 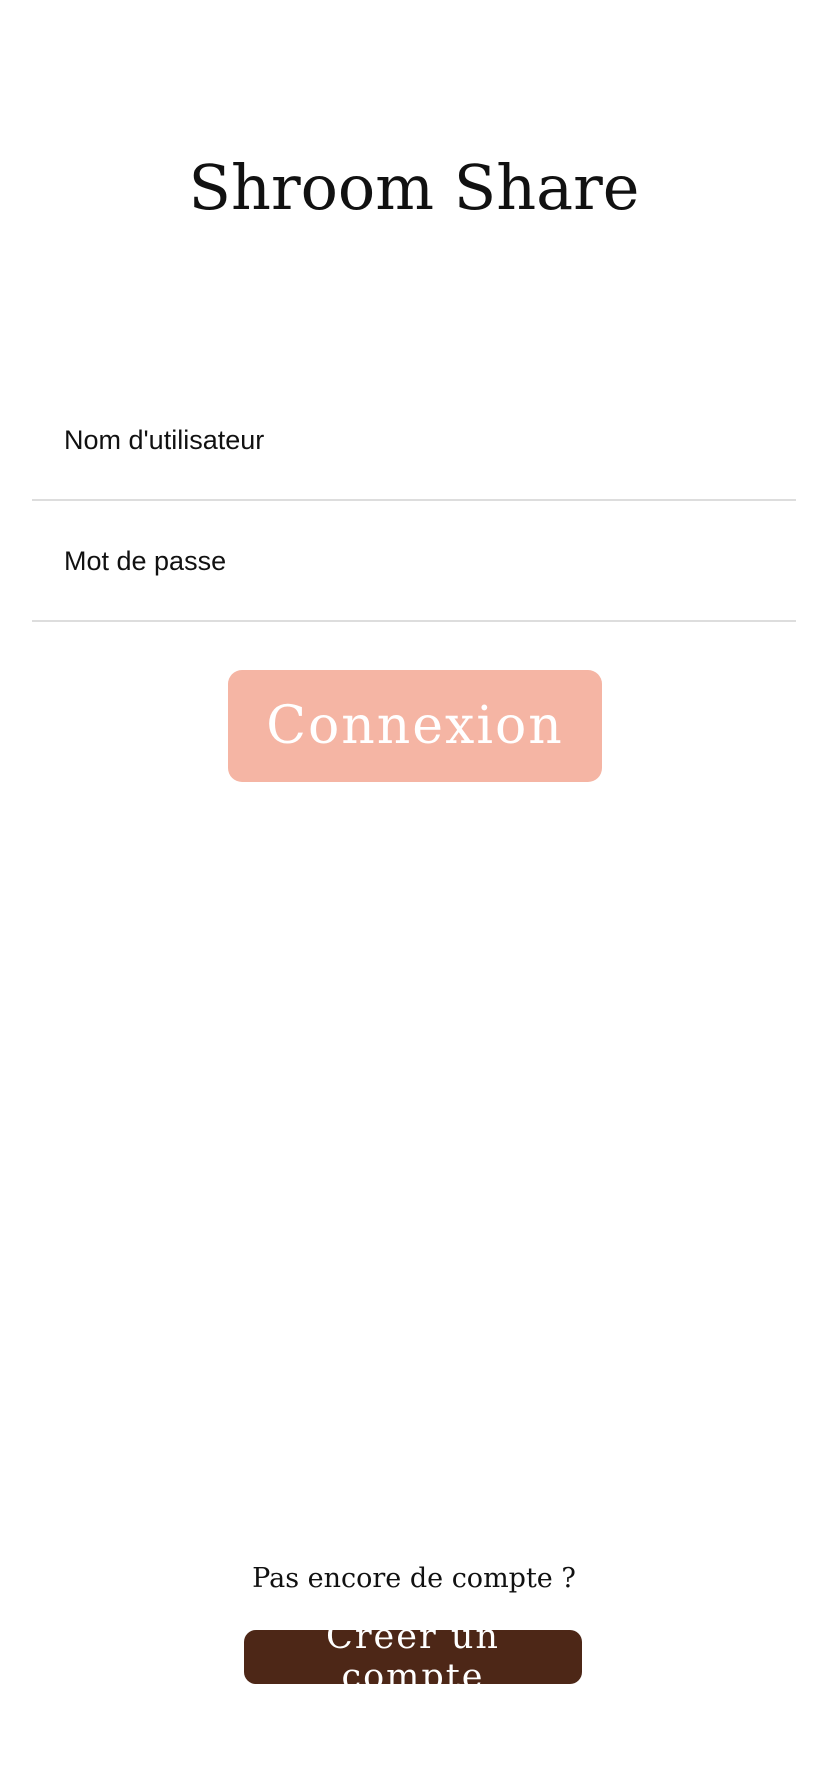 I want to click on password-field, so click(x=414, y=561).